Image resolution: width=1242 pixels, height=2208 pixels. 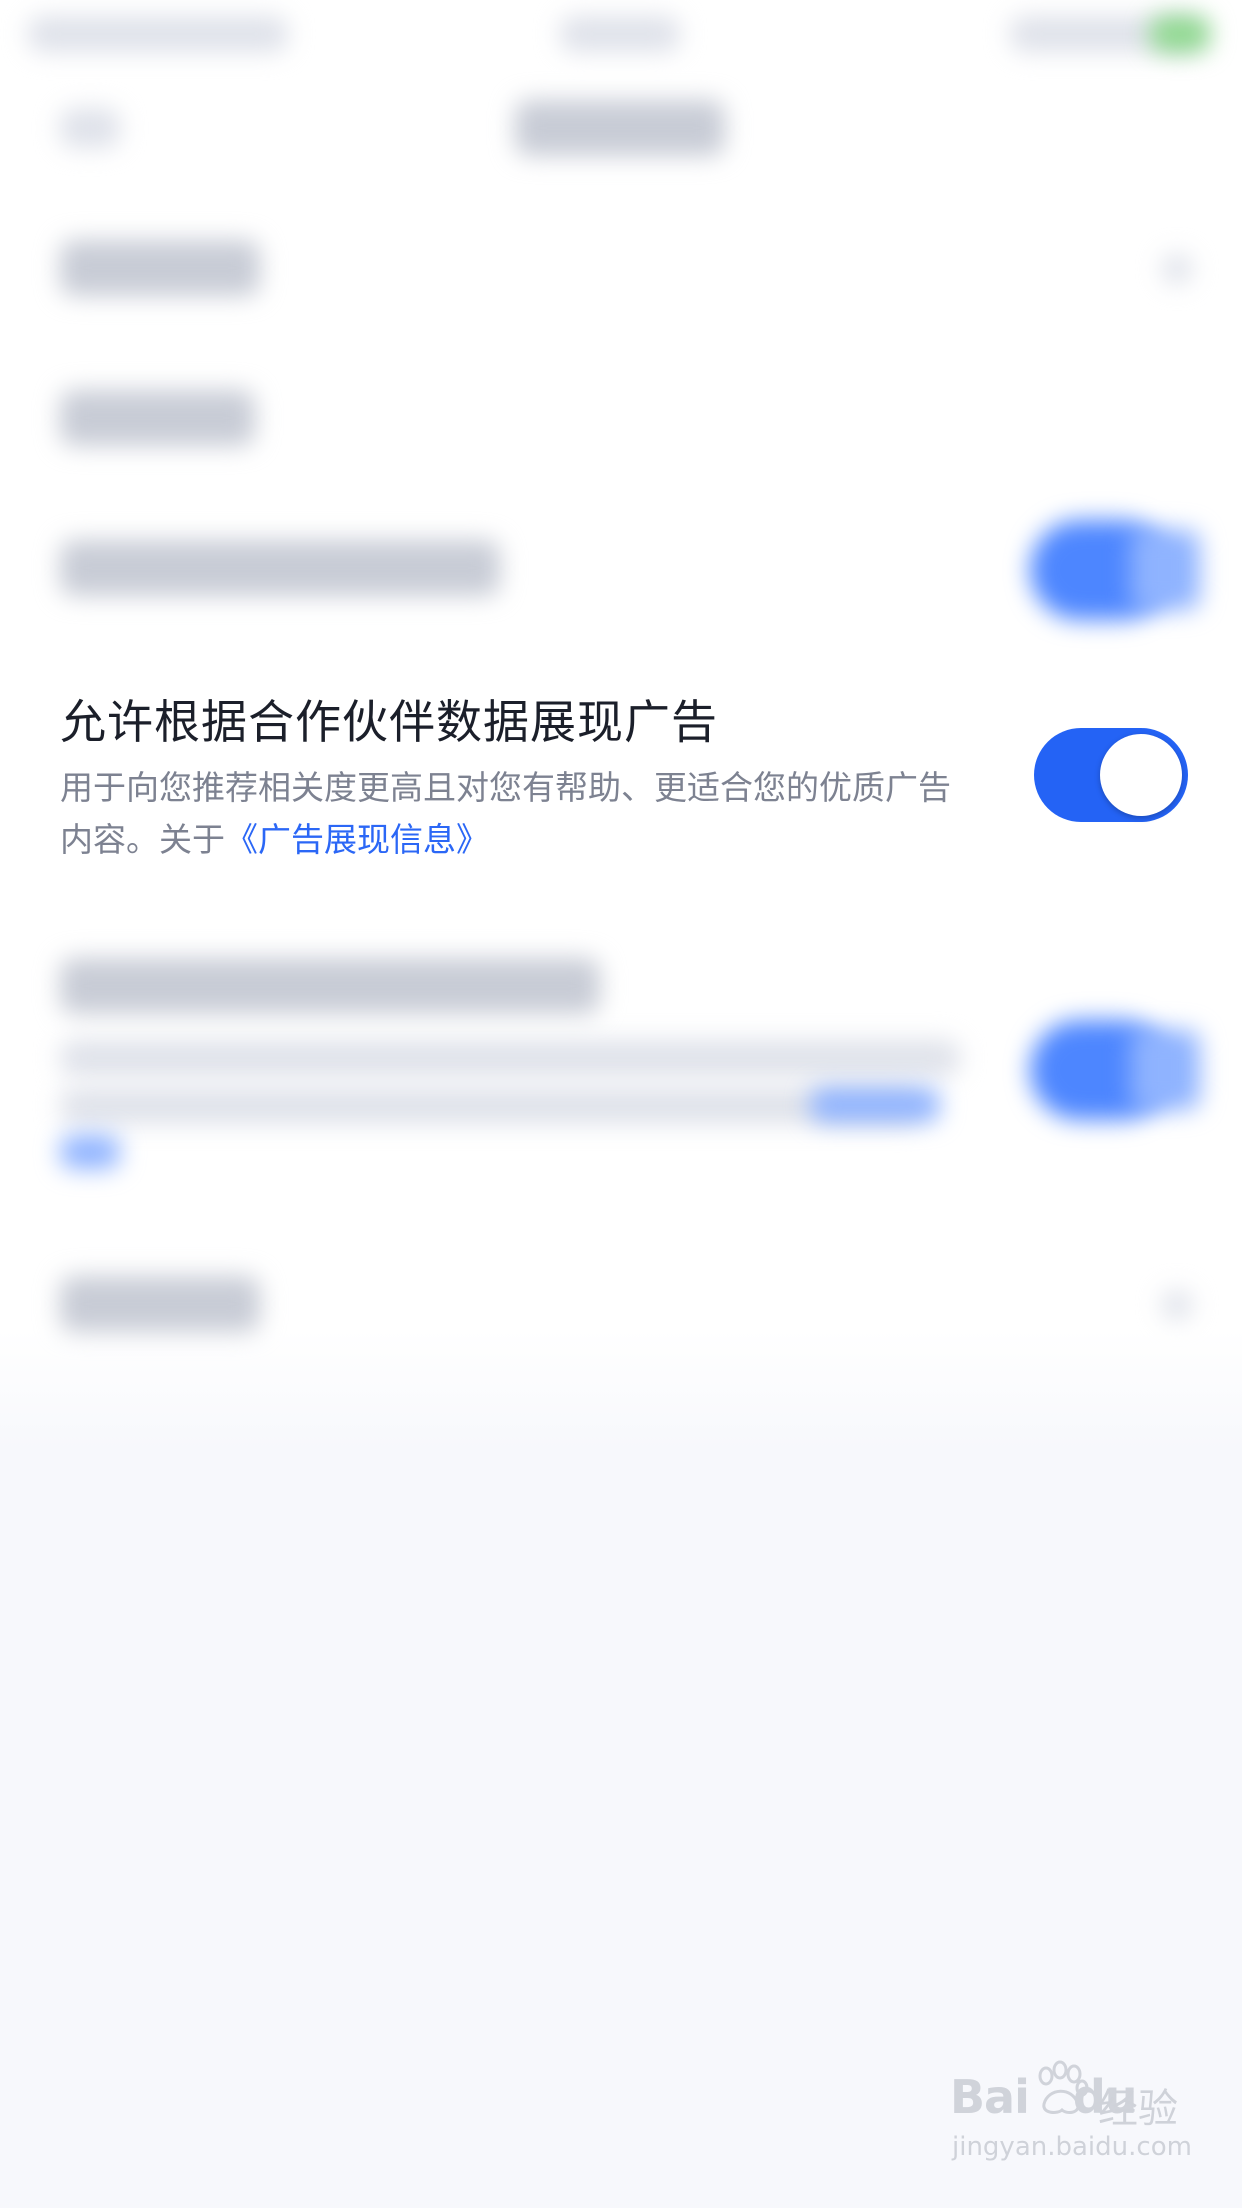 I want to click on setting-description-text: 用于向您推荐相关度更高且对您有帮助、更适合您的优质广告内容。关于, so click(x=505, y=813).